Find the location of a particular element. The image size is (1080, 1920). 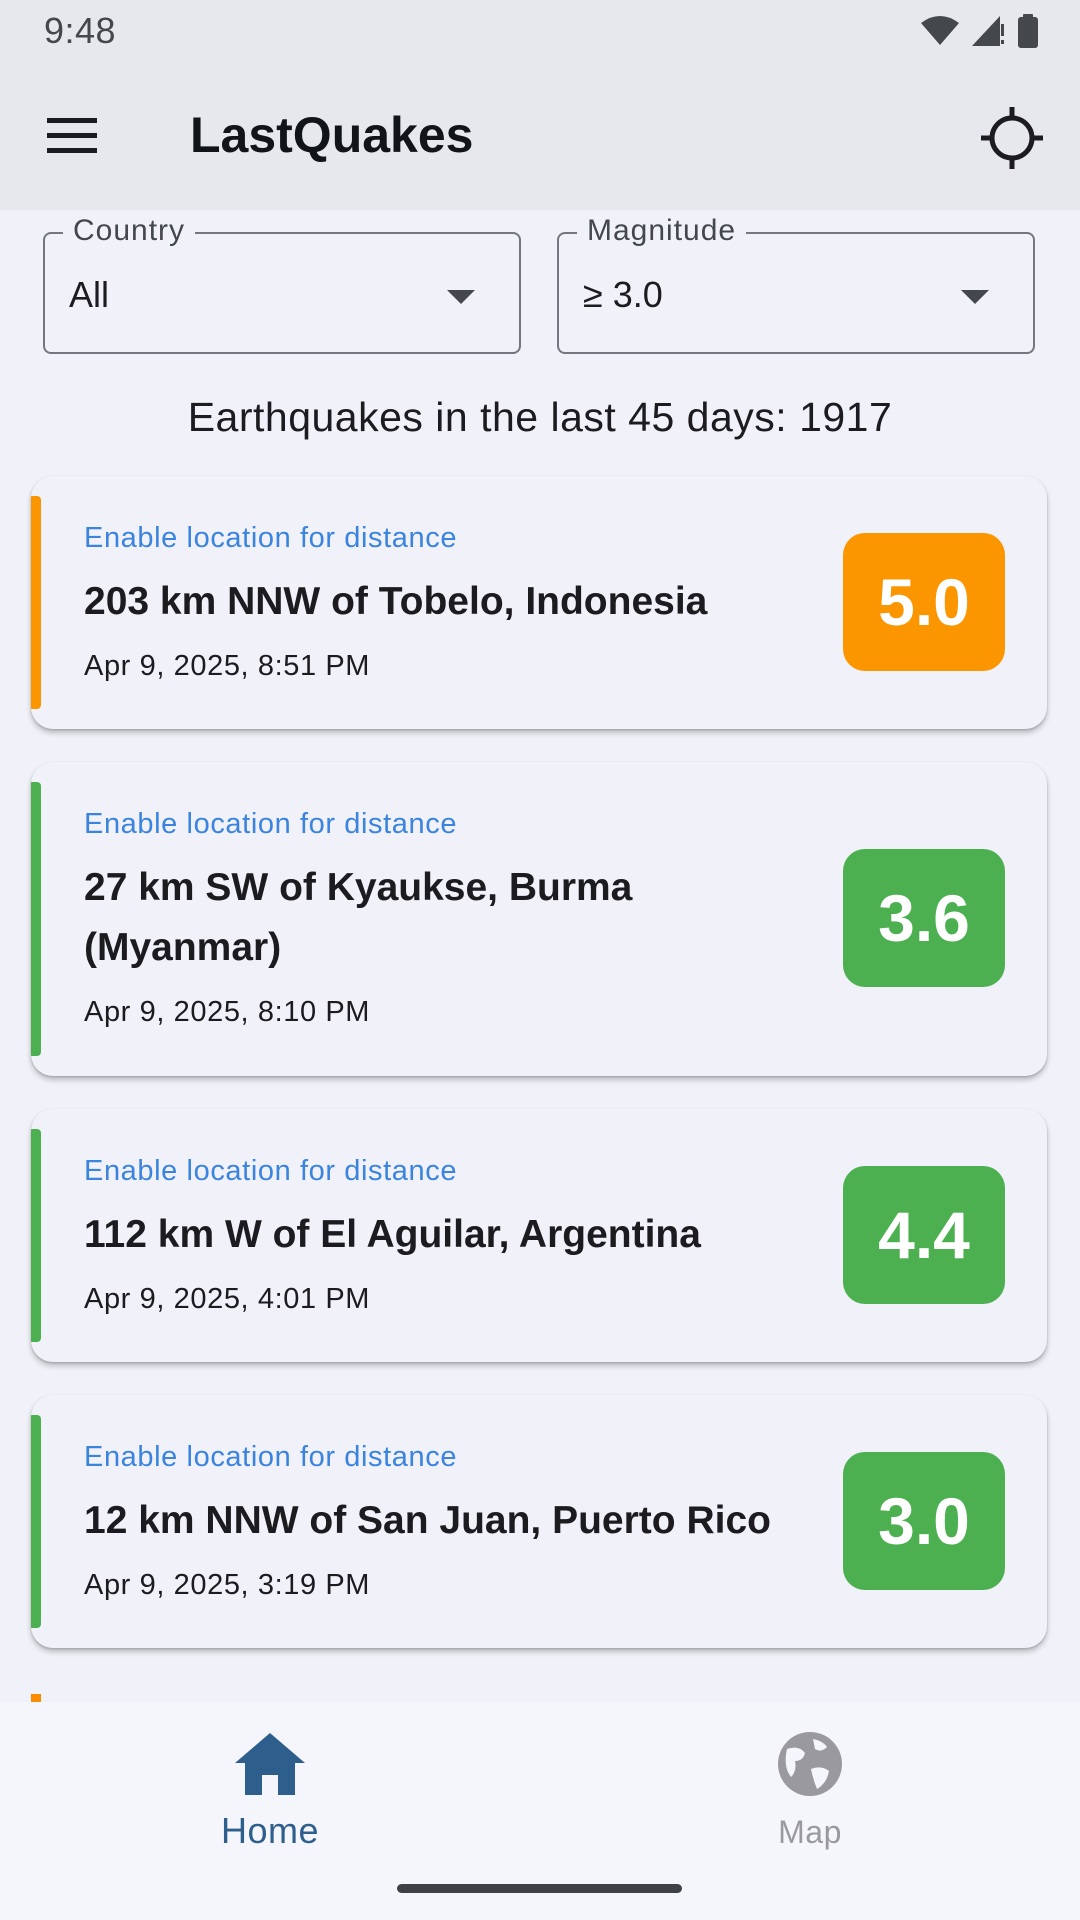

quake-place: 203 km NNW of Tobelo, Indonesia is located at coordinates (396, 601).